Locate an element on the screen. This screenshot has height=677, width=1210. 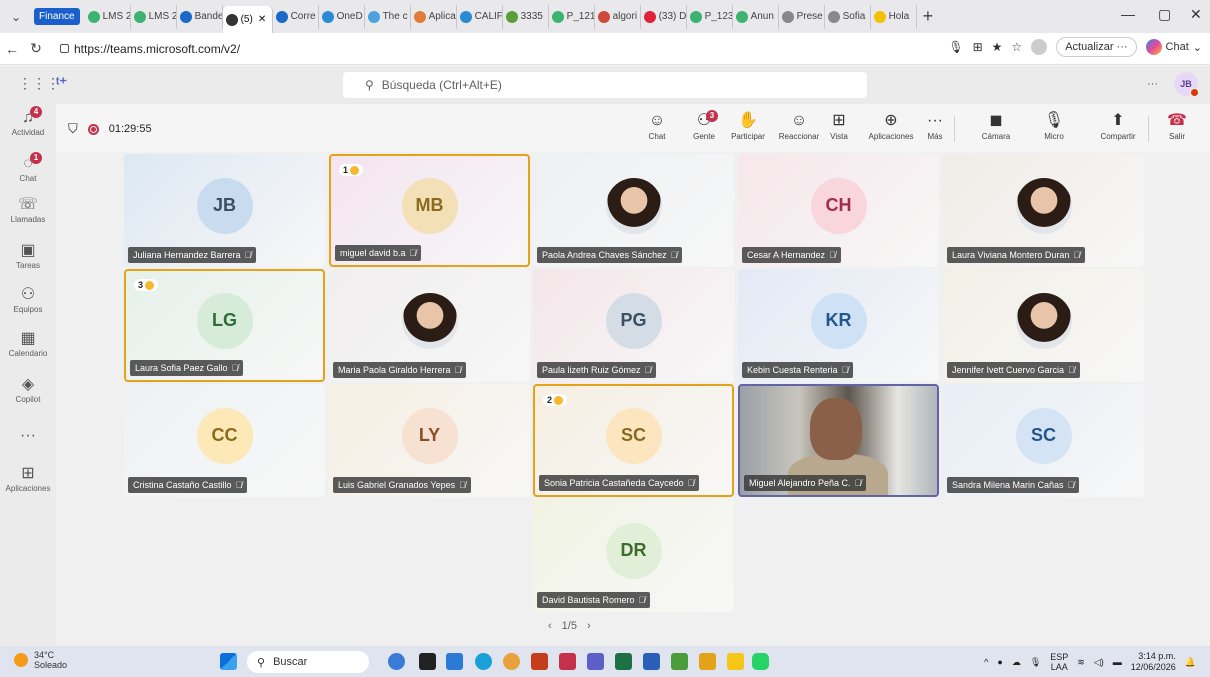
browser-tab: (33) D is located at coordinates (664, 16).